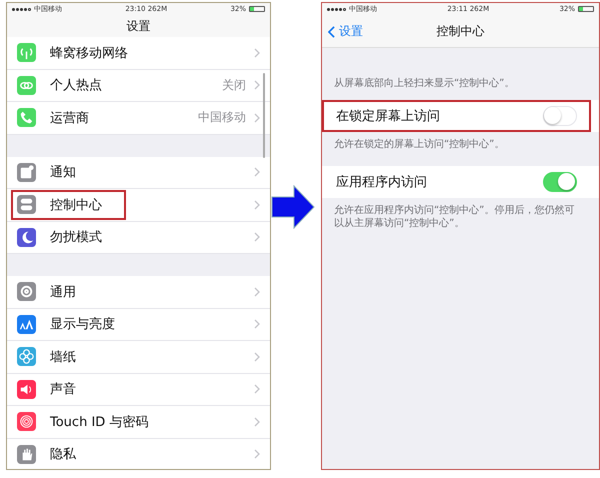  What do you see at coordinates (138, 205) in the screenshot?
I see `settings-row: 控制中心` at bounding box center [138, 205].